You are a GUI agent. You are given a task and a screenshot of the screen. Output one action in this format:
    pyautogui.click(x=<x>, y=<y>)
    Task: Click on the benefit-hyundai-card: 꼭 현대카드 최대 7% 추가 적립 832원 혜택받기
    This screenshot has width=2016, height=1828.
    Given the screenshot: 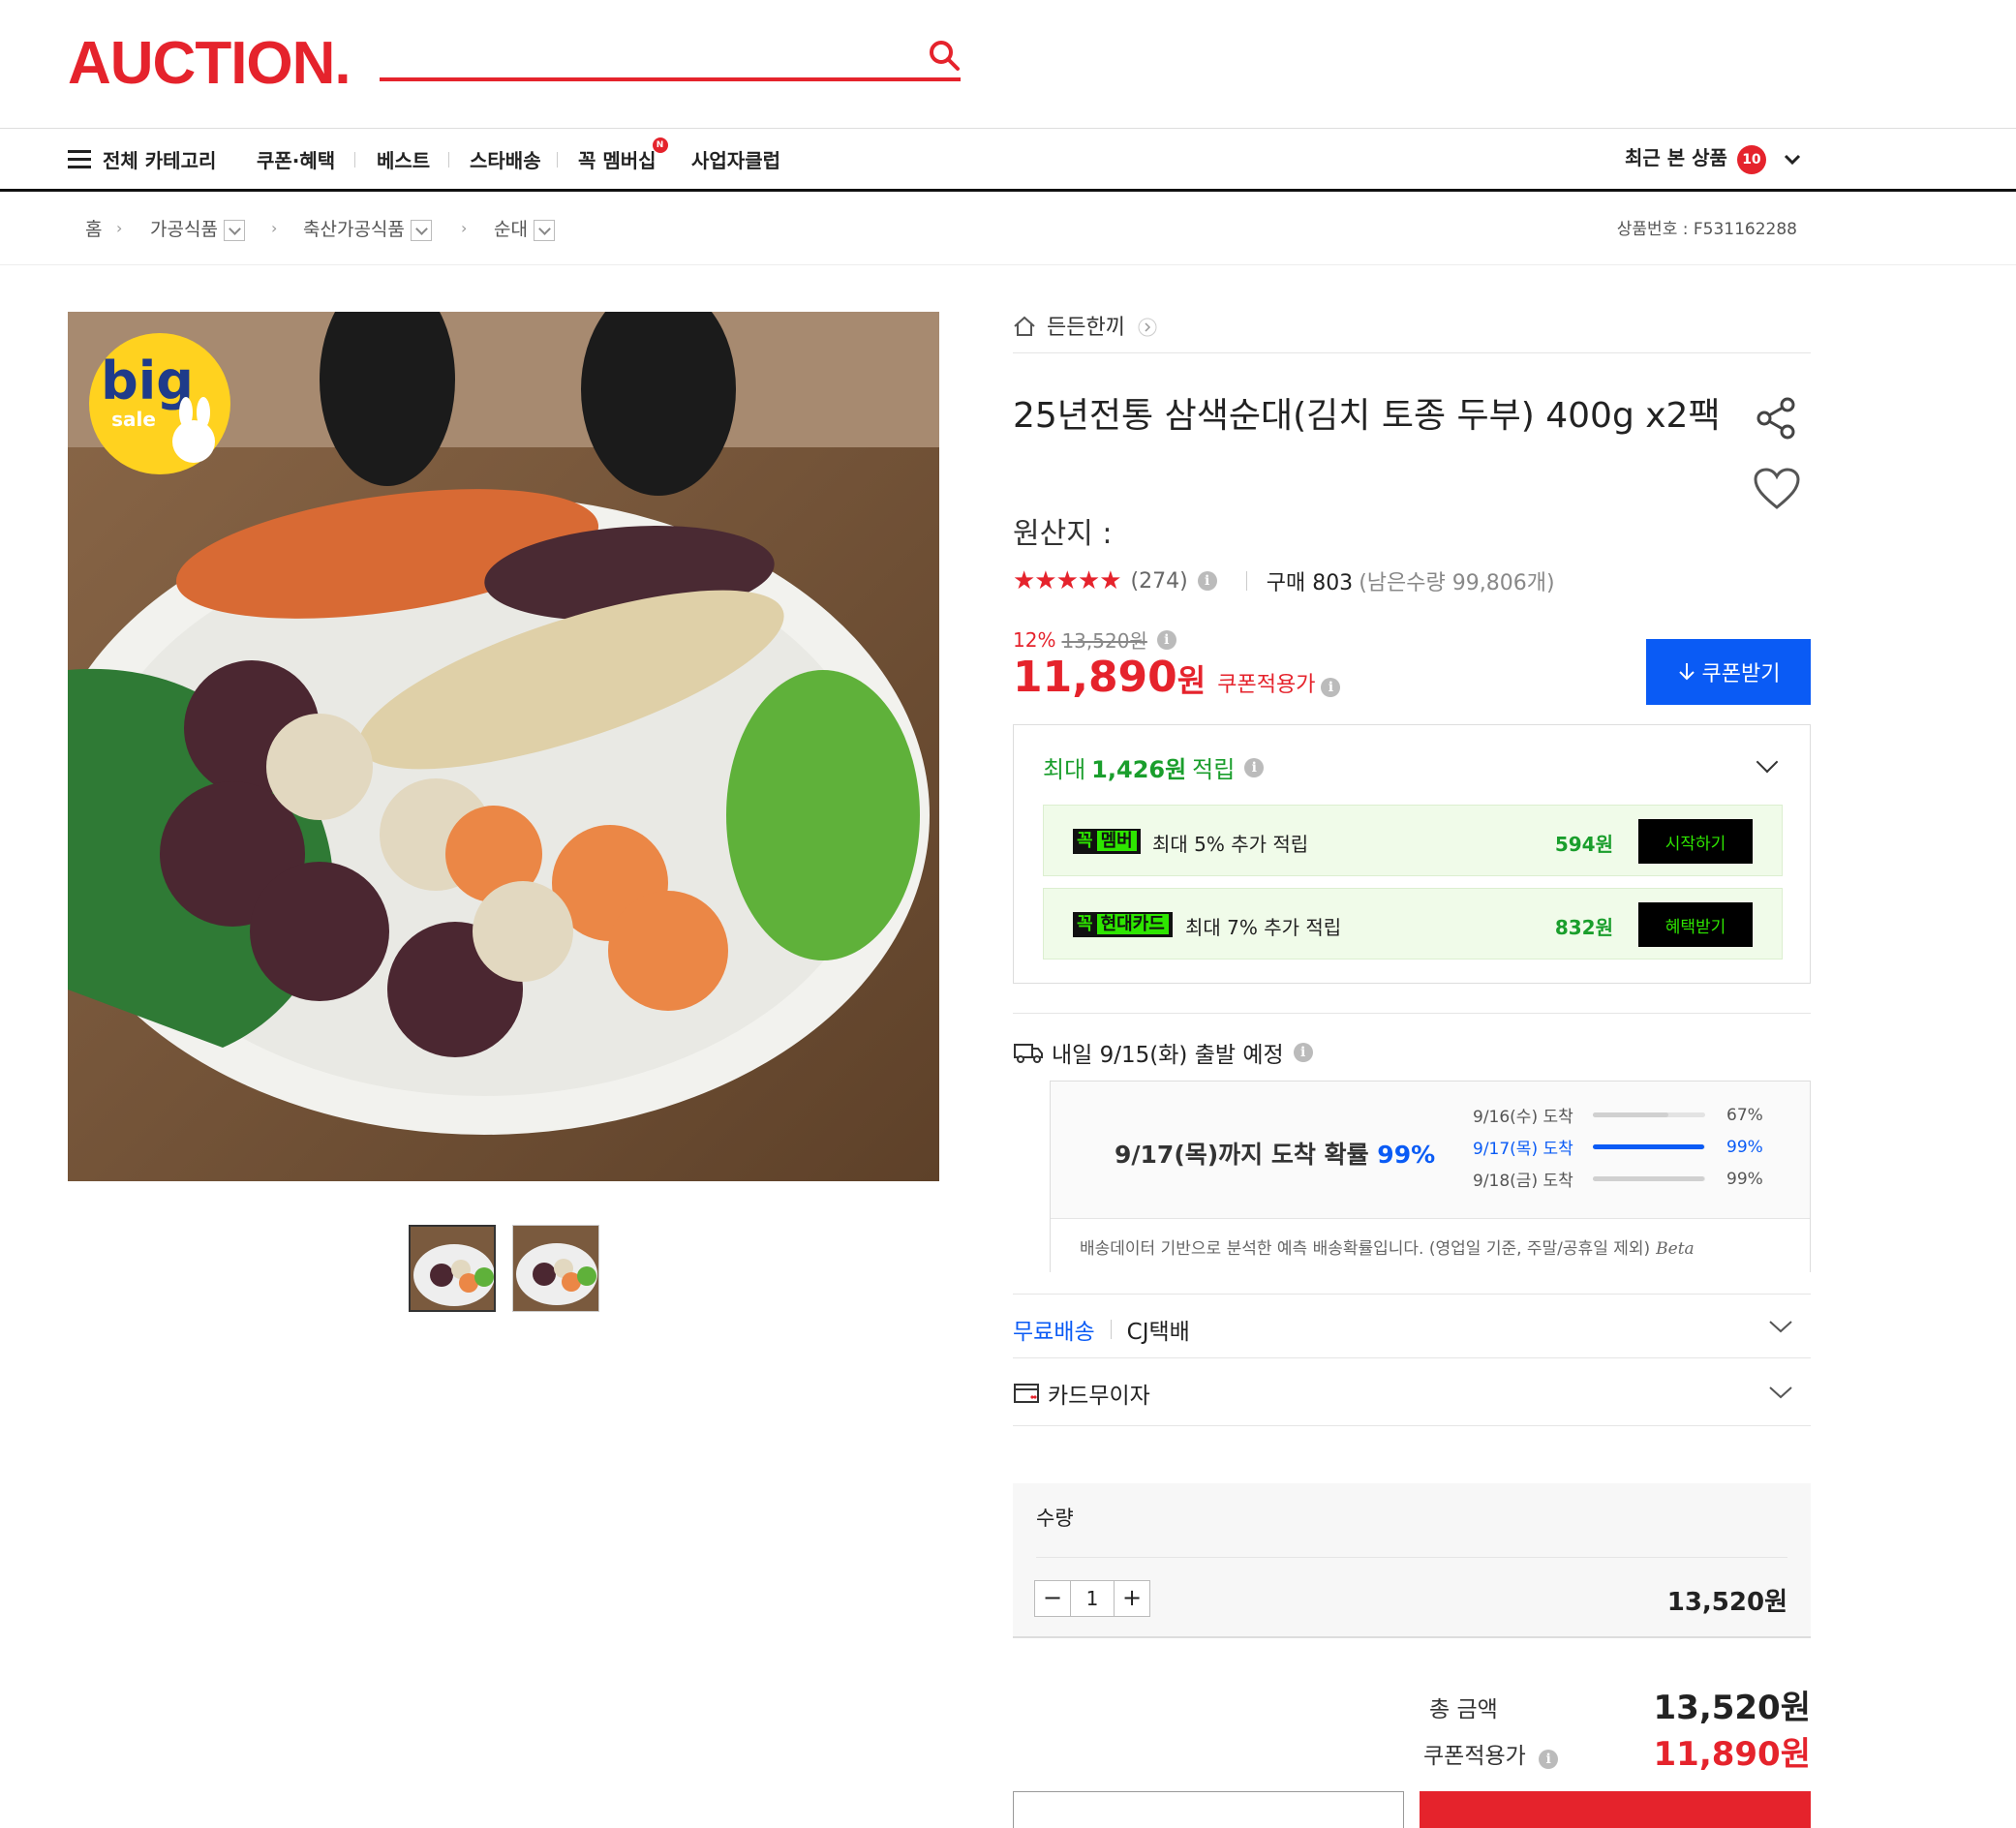 What is the action you would take?
    pyautogui.click(x=1413, y=924)
    